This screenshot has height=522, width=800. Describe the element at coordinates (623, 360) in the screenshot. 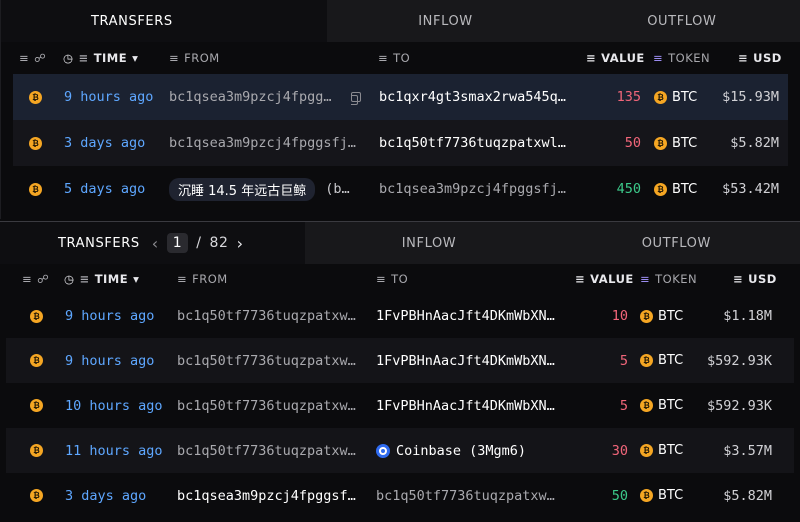

I see `row-value: 5` at that location.